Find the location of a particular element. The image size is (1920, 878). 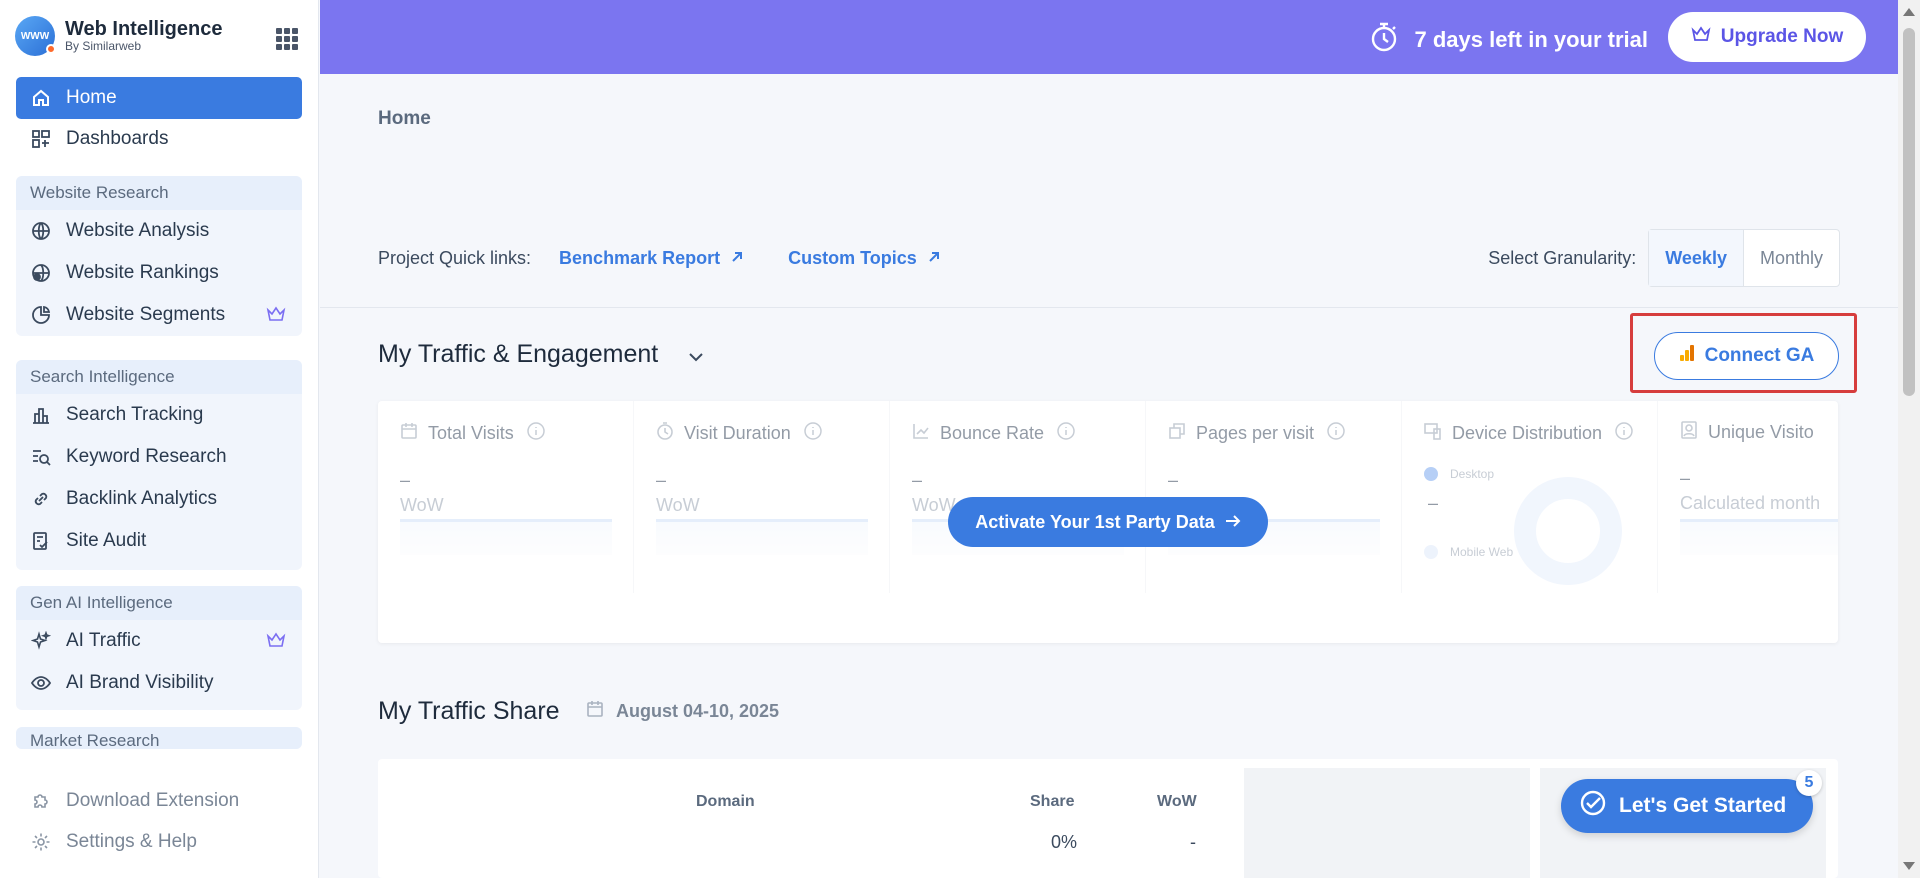

link-label: Benchmark Report is located at coordinates (640, 258).